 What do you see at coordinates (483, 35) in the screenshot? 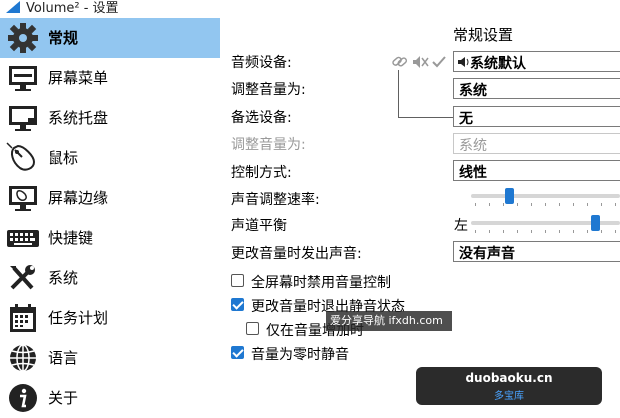
I see `section-title: 常规设置` at bounding box center [483, 35].